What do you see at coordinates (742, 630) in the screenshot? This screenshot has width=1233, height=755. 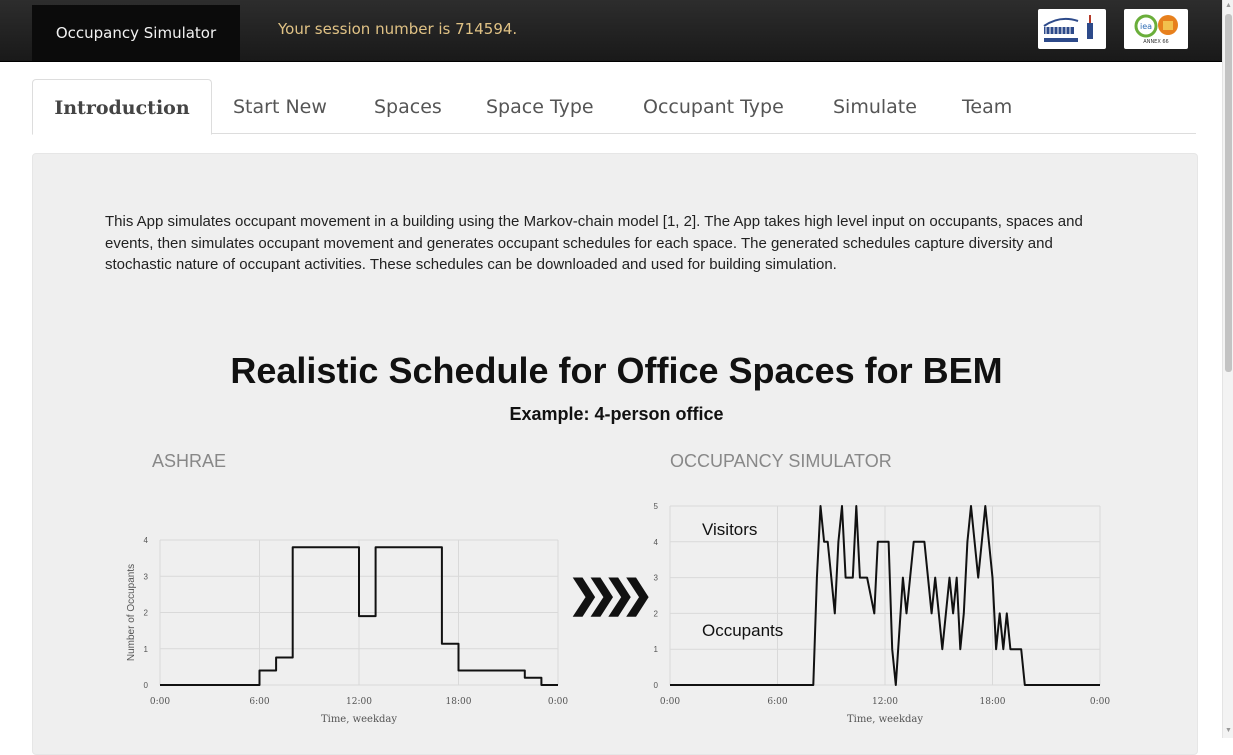 I see `chart-annotation: Occupants` at bounding box center [742, 630].